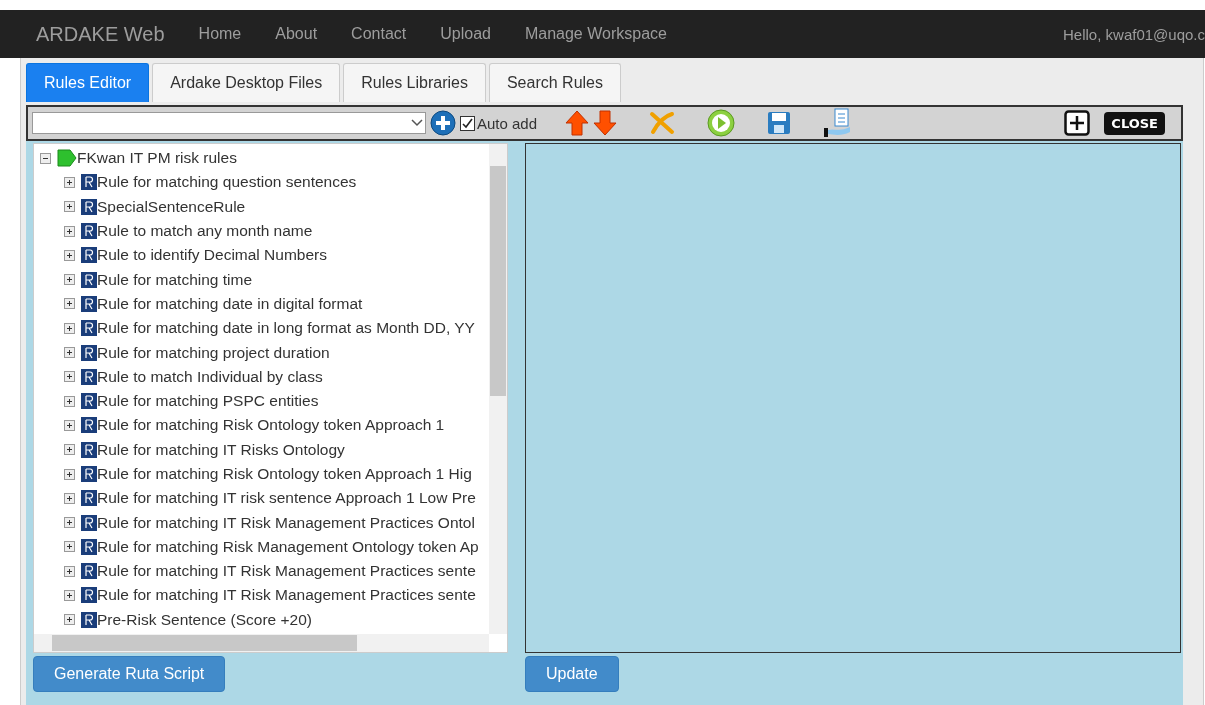  Describe the element at coordinates (286, 328) in the screenshot. I see `tree-item-label: Rule for matching date in long format as Month DD, YY` at that location.